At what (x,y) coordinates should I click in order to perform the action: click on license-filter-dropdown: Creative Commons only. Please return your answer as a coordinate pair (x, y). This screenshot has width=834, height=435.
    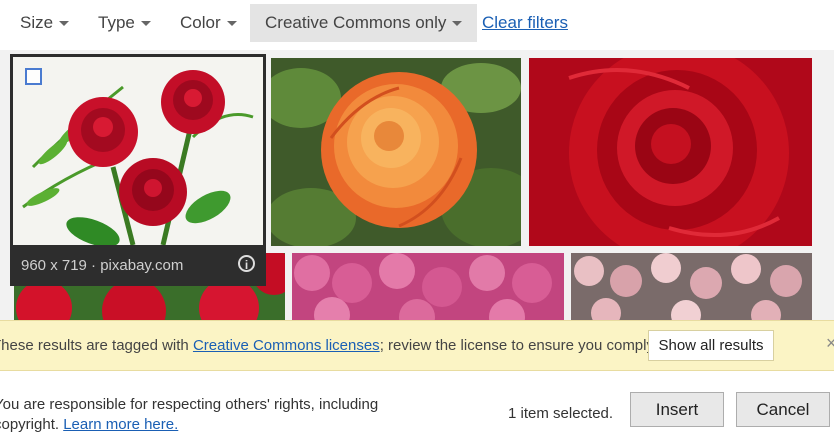
    Looking at the image, I should click on (364, 23).